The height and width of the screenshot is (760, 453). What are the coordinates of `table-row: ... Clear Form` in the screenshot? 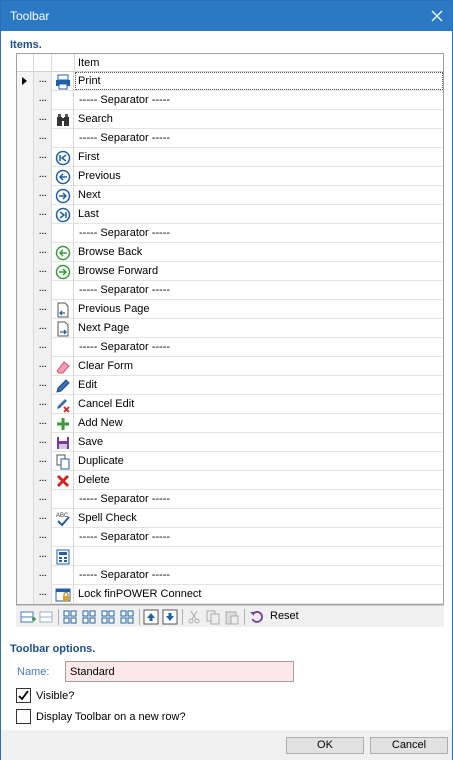 It's located at (230, 366).